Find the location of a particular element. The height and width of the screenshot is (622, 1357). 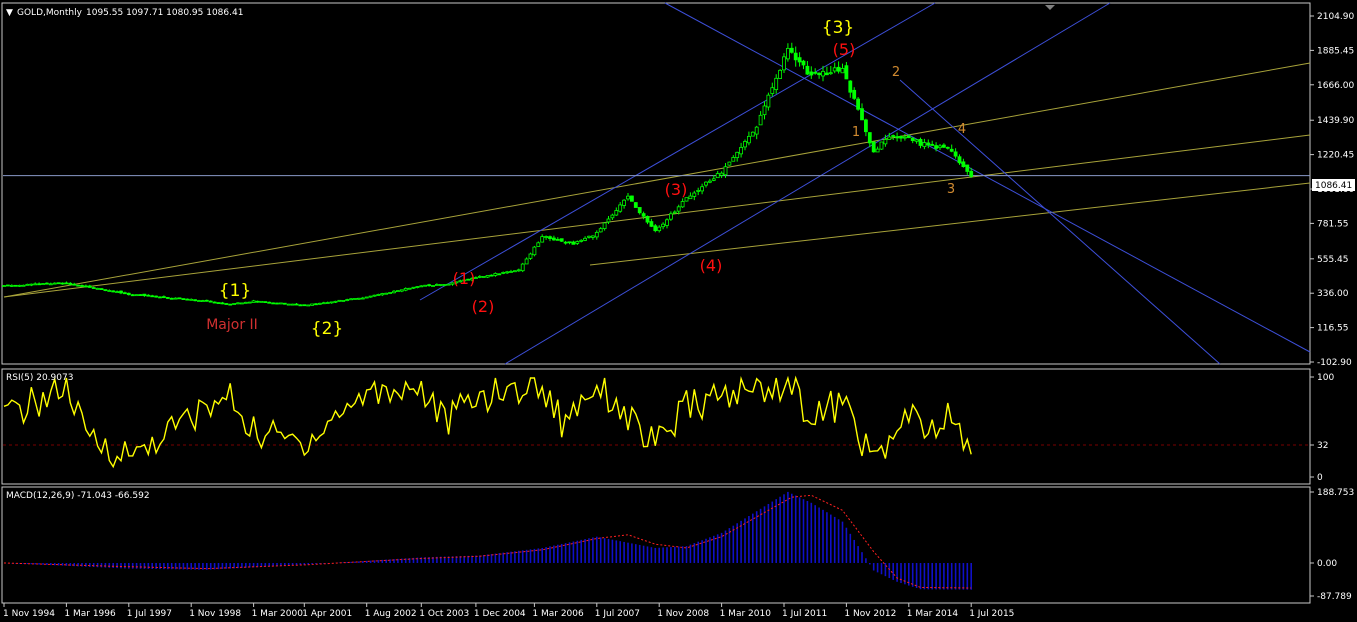

price-tick-label: 1220.45 is located at coordinates (1335, 156).